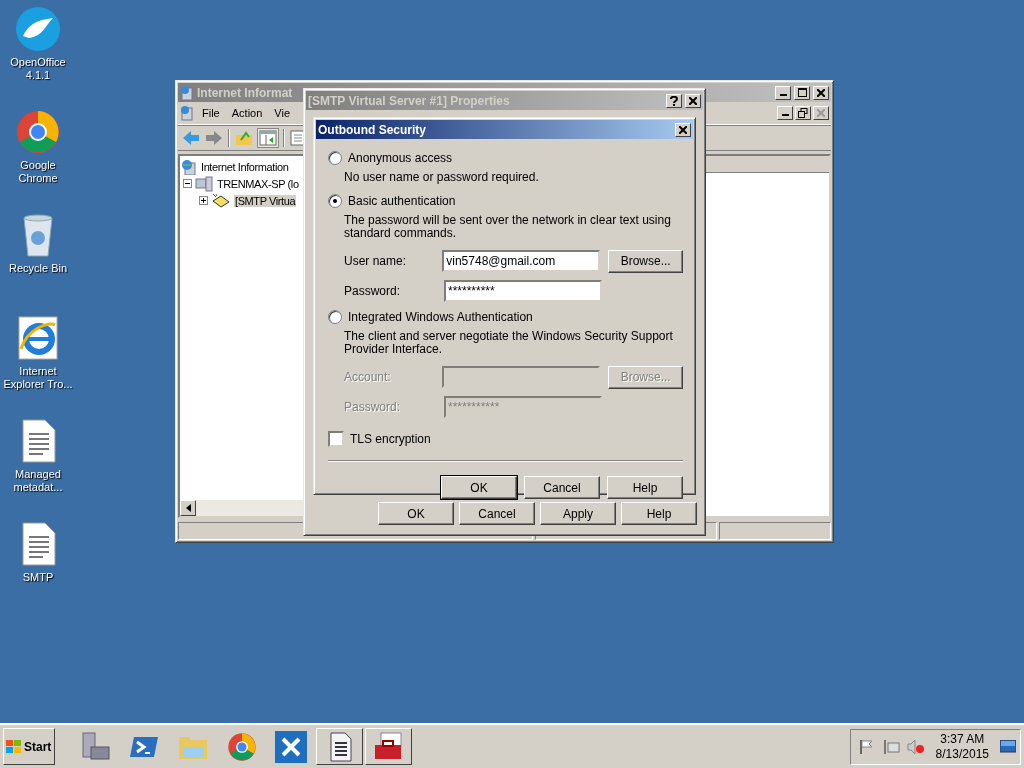 The image size is (1024, 768). I want to click on field-label: Account:, so click(368, 377).